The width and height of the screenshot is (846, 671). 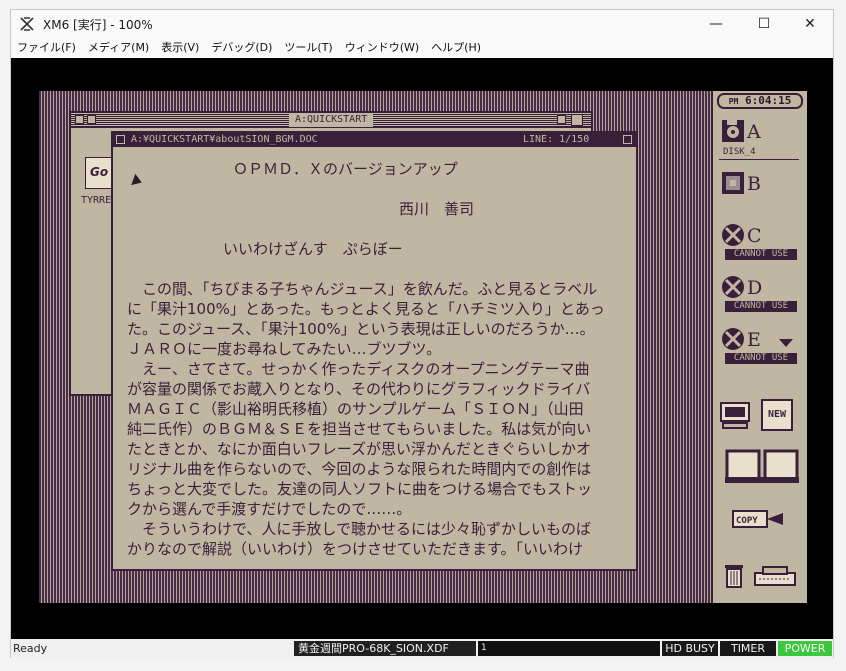 What do you see at coordinates (373, 648) in the screenshot?
I see `disk-image-name: 黄金週間PRO-68K_SION.XDF` at bounding box center [373, 648].